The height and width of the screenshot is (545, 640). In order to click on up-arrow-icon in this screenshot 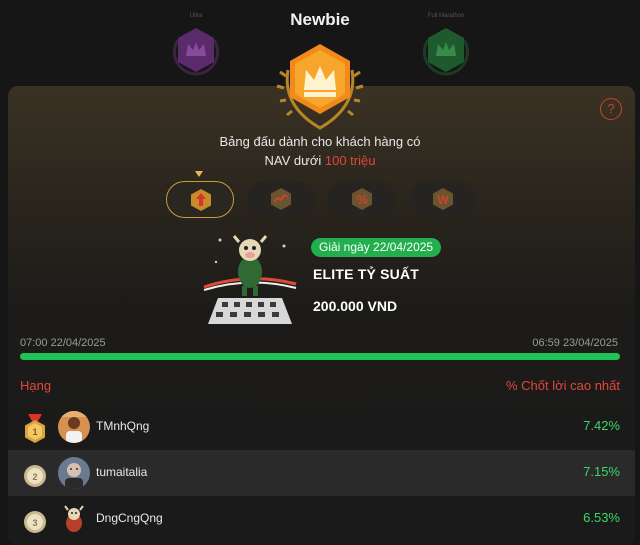, I will do `click(201, 200)`.